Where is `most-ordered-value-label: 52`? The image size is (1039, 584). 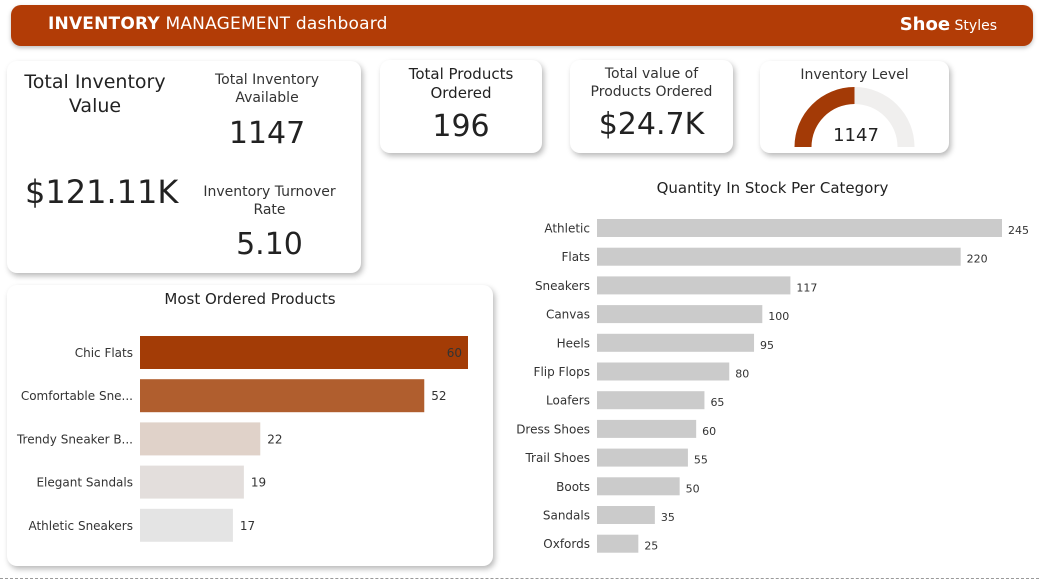 most-ordered-value-label: 52 is located at coordinates (438, 396).